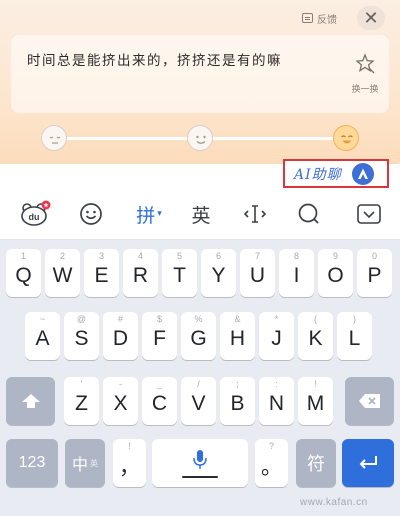  I want to click on close-button: ✕, so click(371, 18).